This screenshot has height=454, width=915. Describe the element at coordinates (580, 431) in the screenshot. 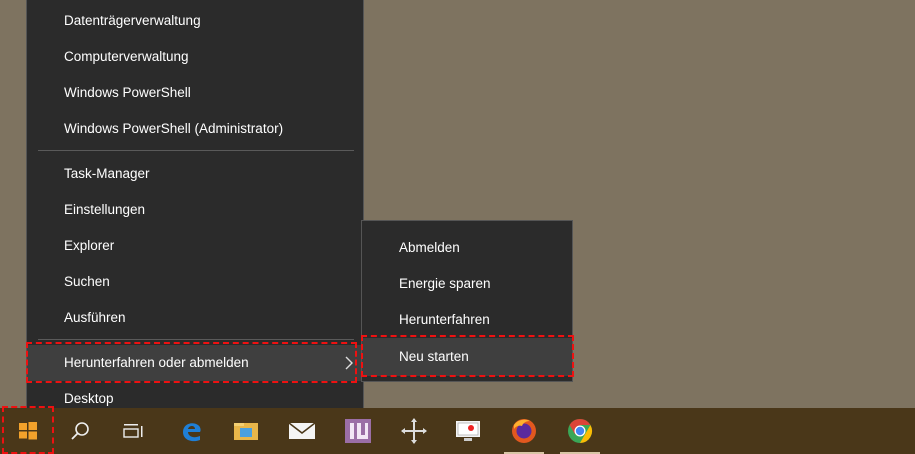

I see `chrome-icon` at that location.